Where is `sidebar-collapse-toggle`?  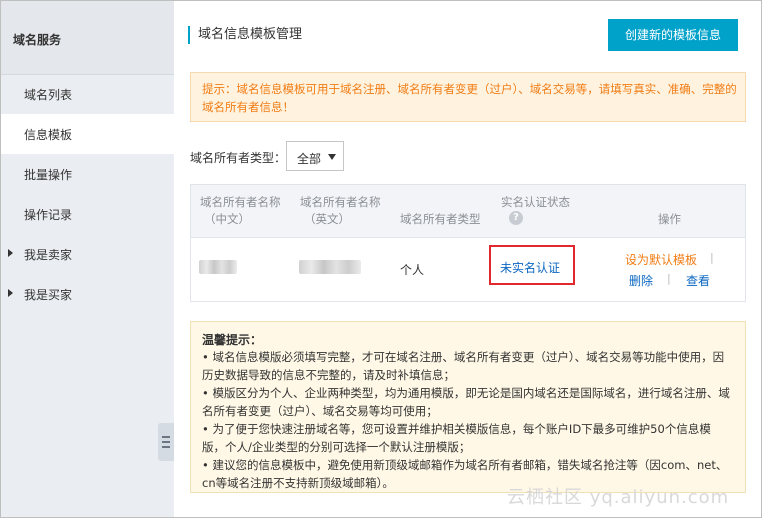
sidebar-collapse-toggle is located at coordinates (166, 442).